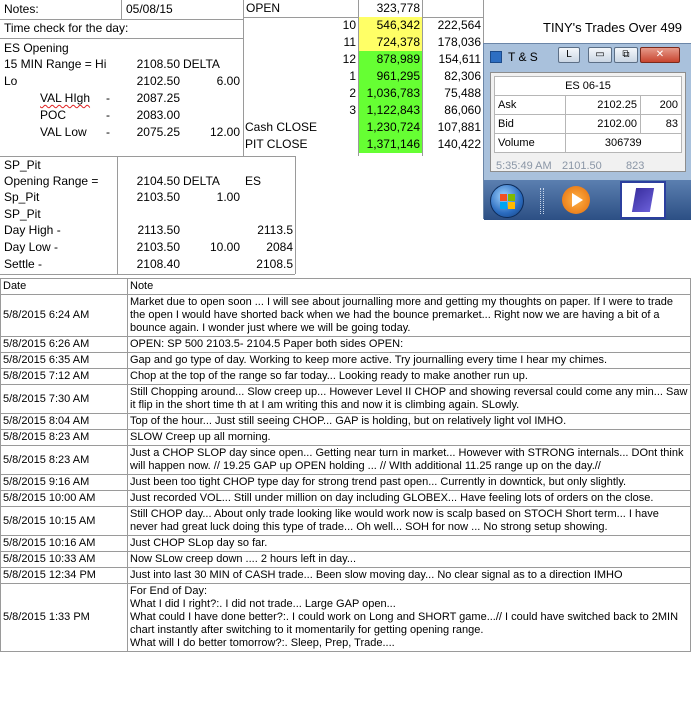 The width and height of the screenshot is (691, 709). Describe the element at coordinates (108, 98) in the screenshot. I see `val-high-dash: -` at that location.